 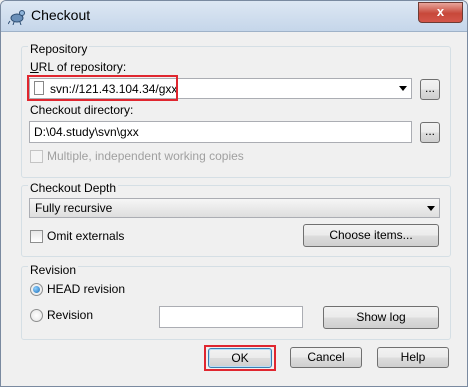 What do you see at coordinates (86, 236) in the screenshot?
I see `omit-externals-label: Omit externals` at bounding box center [86, 236].